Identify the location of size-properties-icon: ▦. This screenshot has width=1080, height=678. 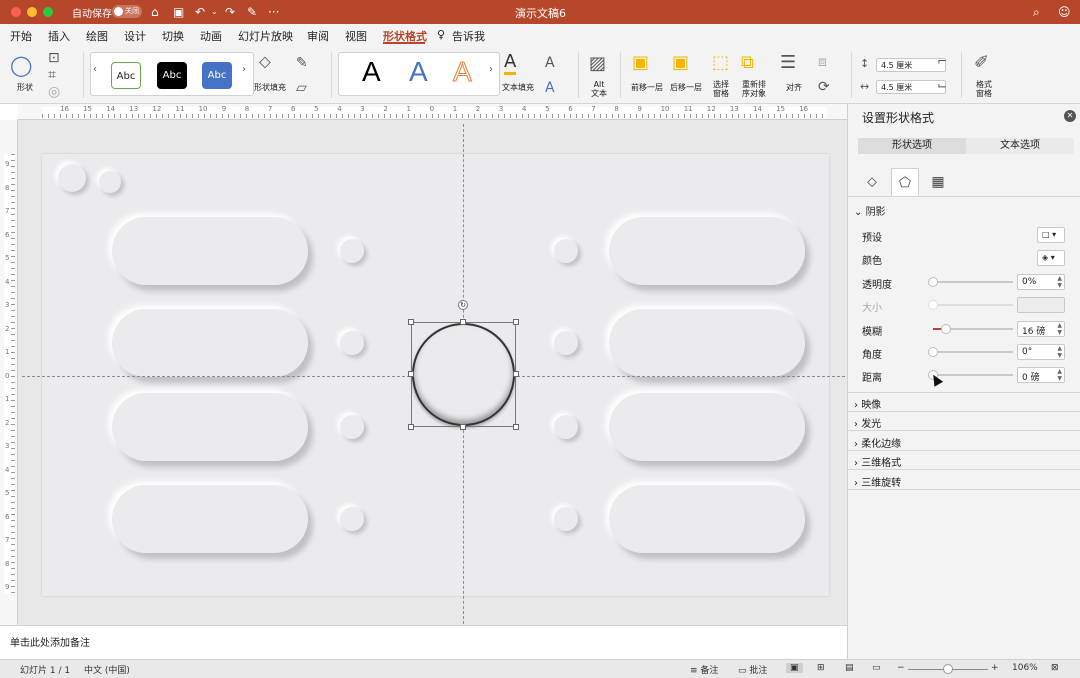
(938, 182).